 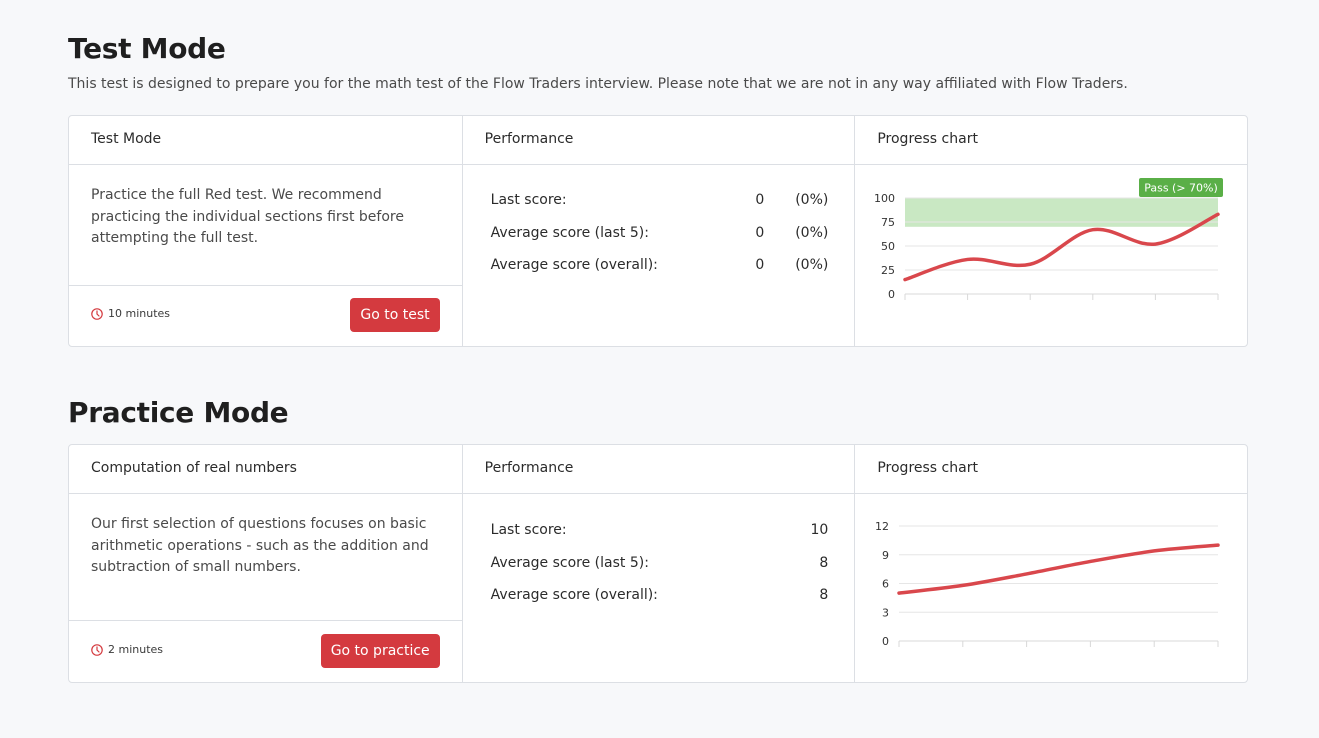 I want to click on practice-info-title: Computation of real numbers, so click(x=265, y=469).